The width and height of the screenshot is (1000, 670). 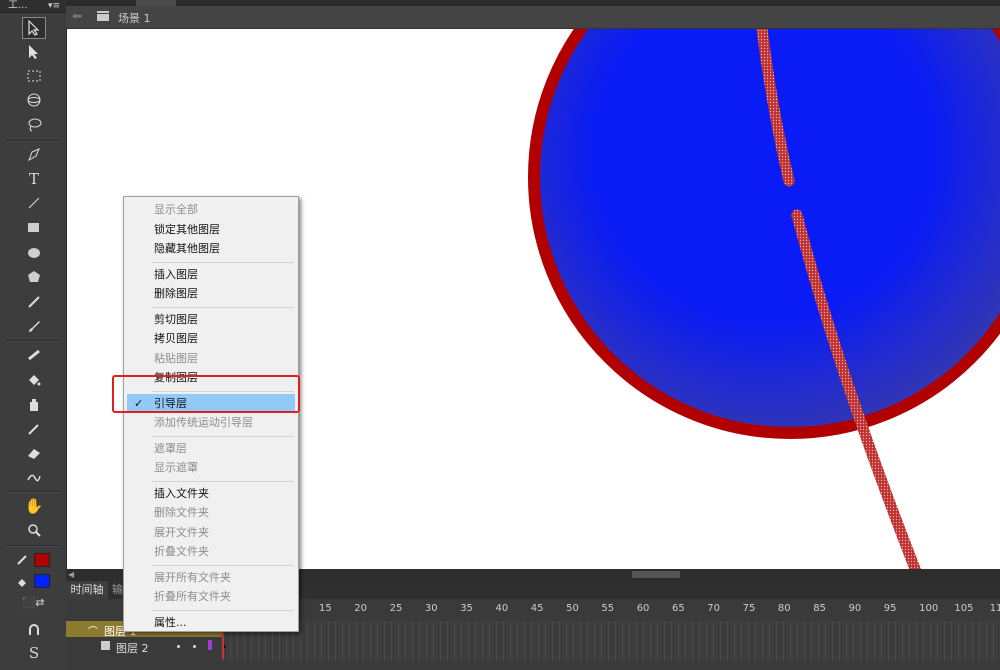 What do you see at coordinates (34, 100) in the screenshot?
I see `3d-rotation-tool-icon` at bounding box center [34, 100].